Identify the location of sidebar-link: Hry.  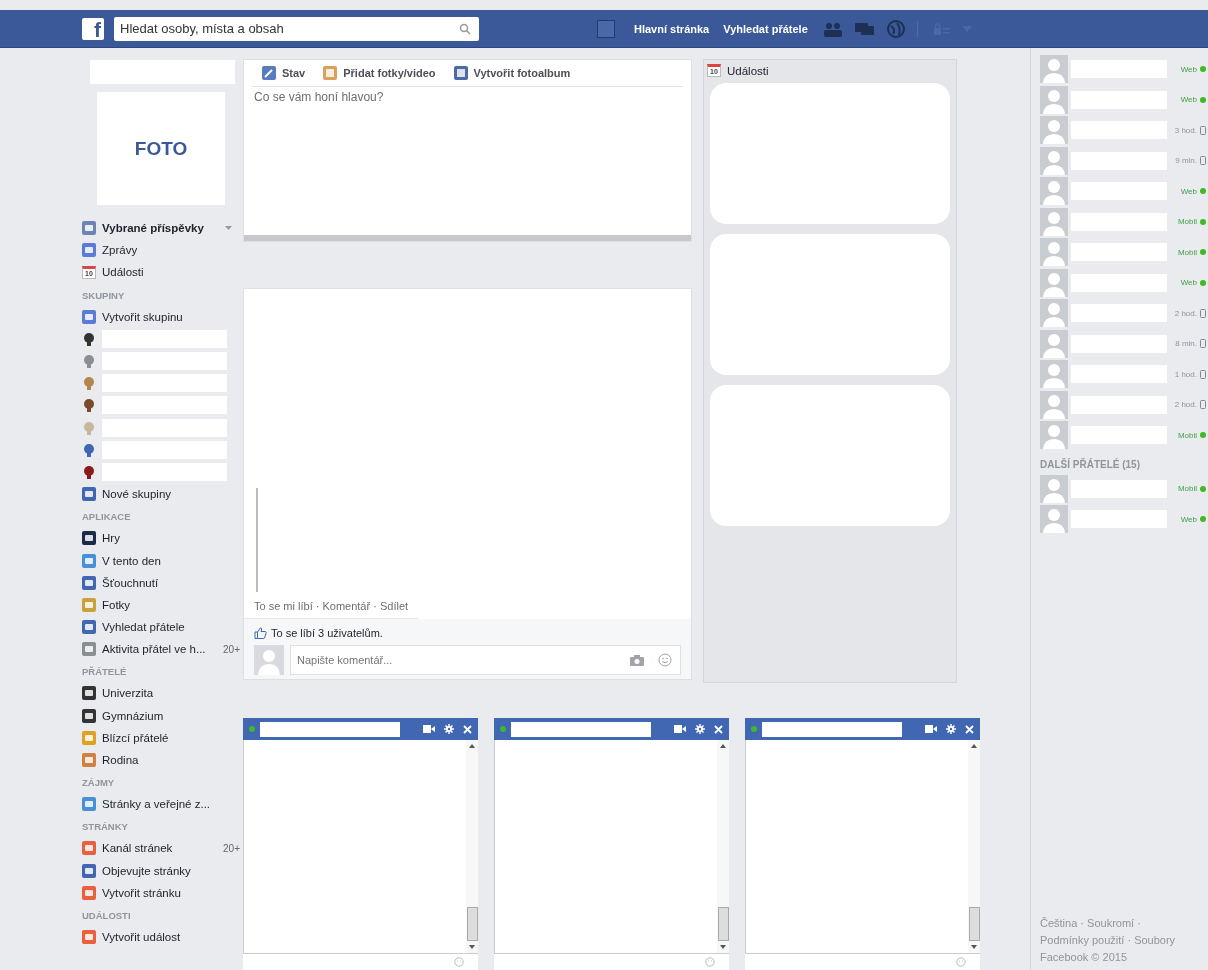
(111, 538).